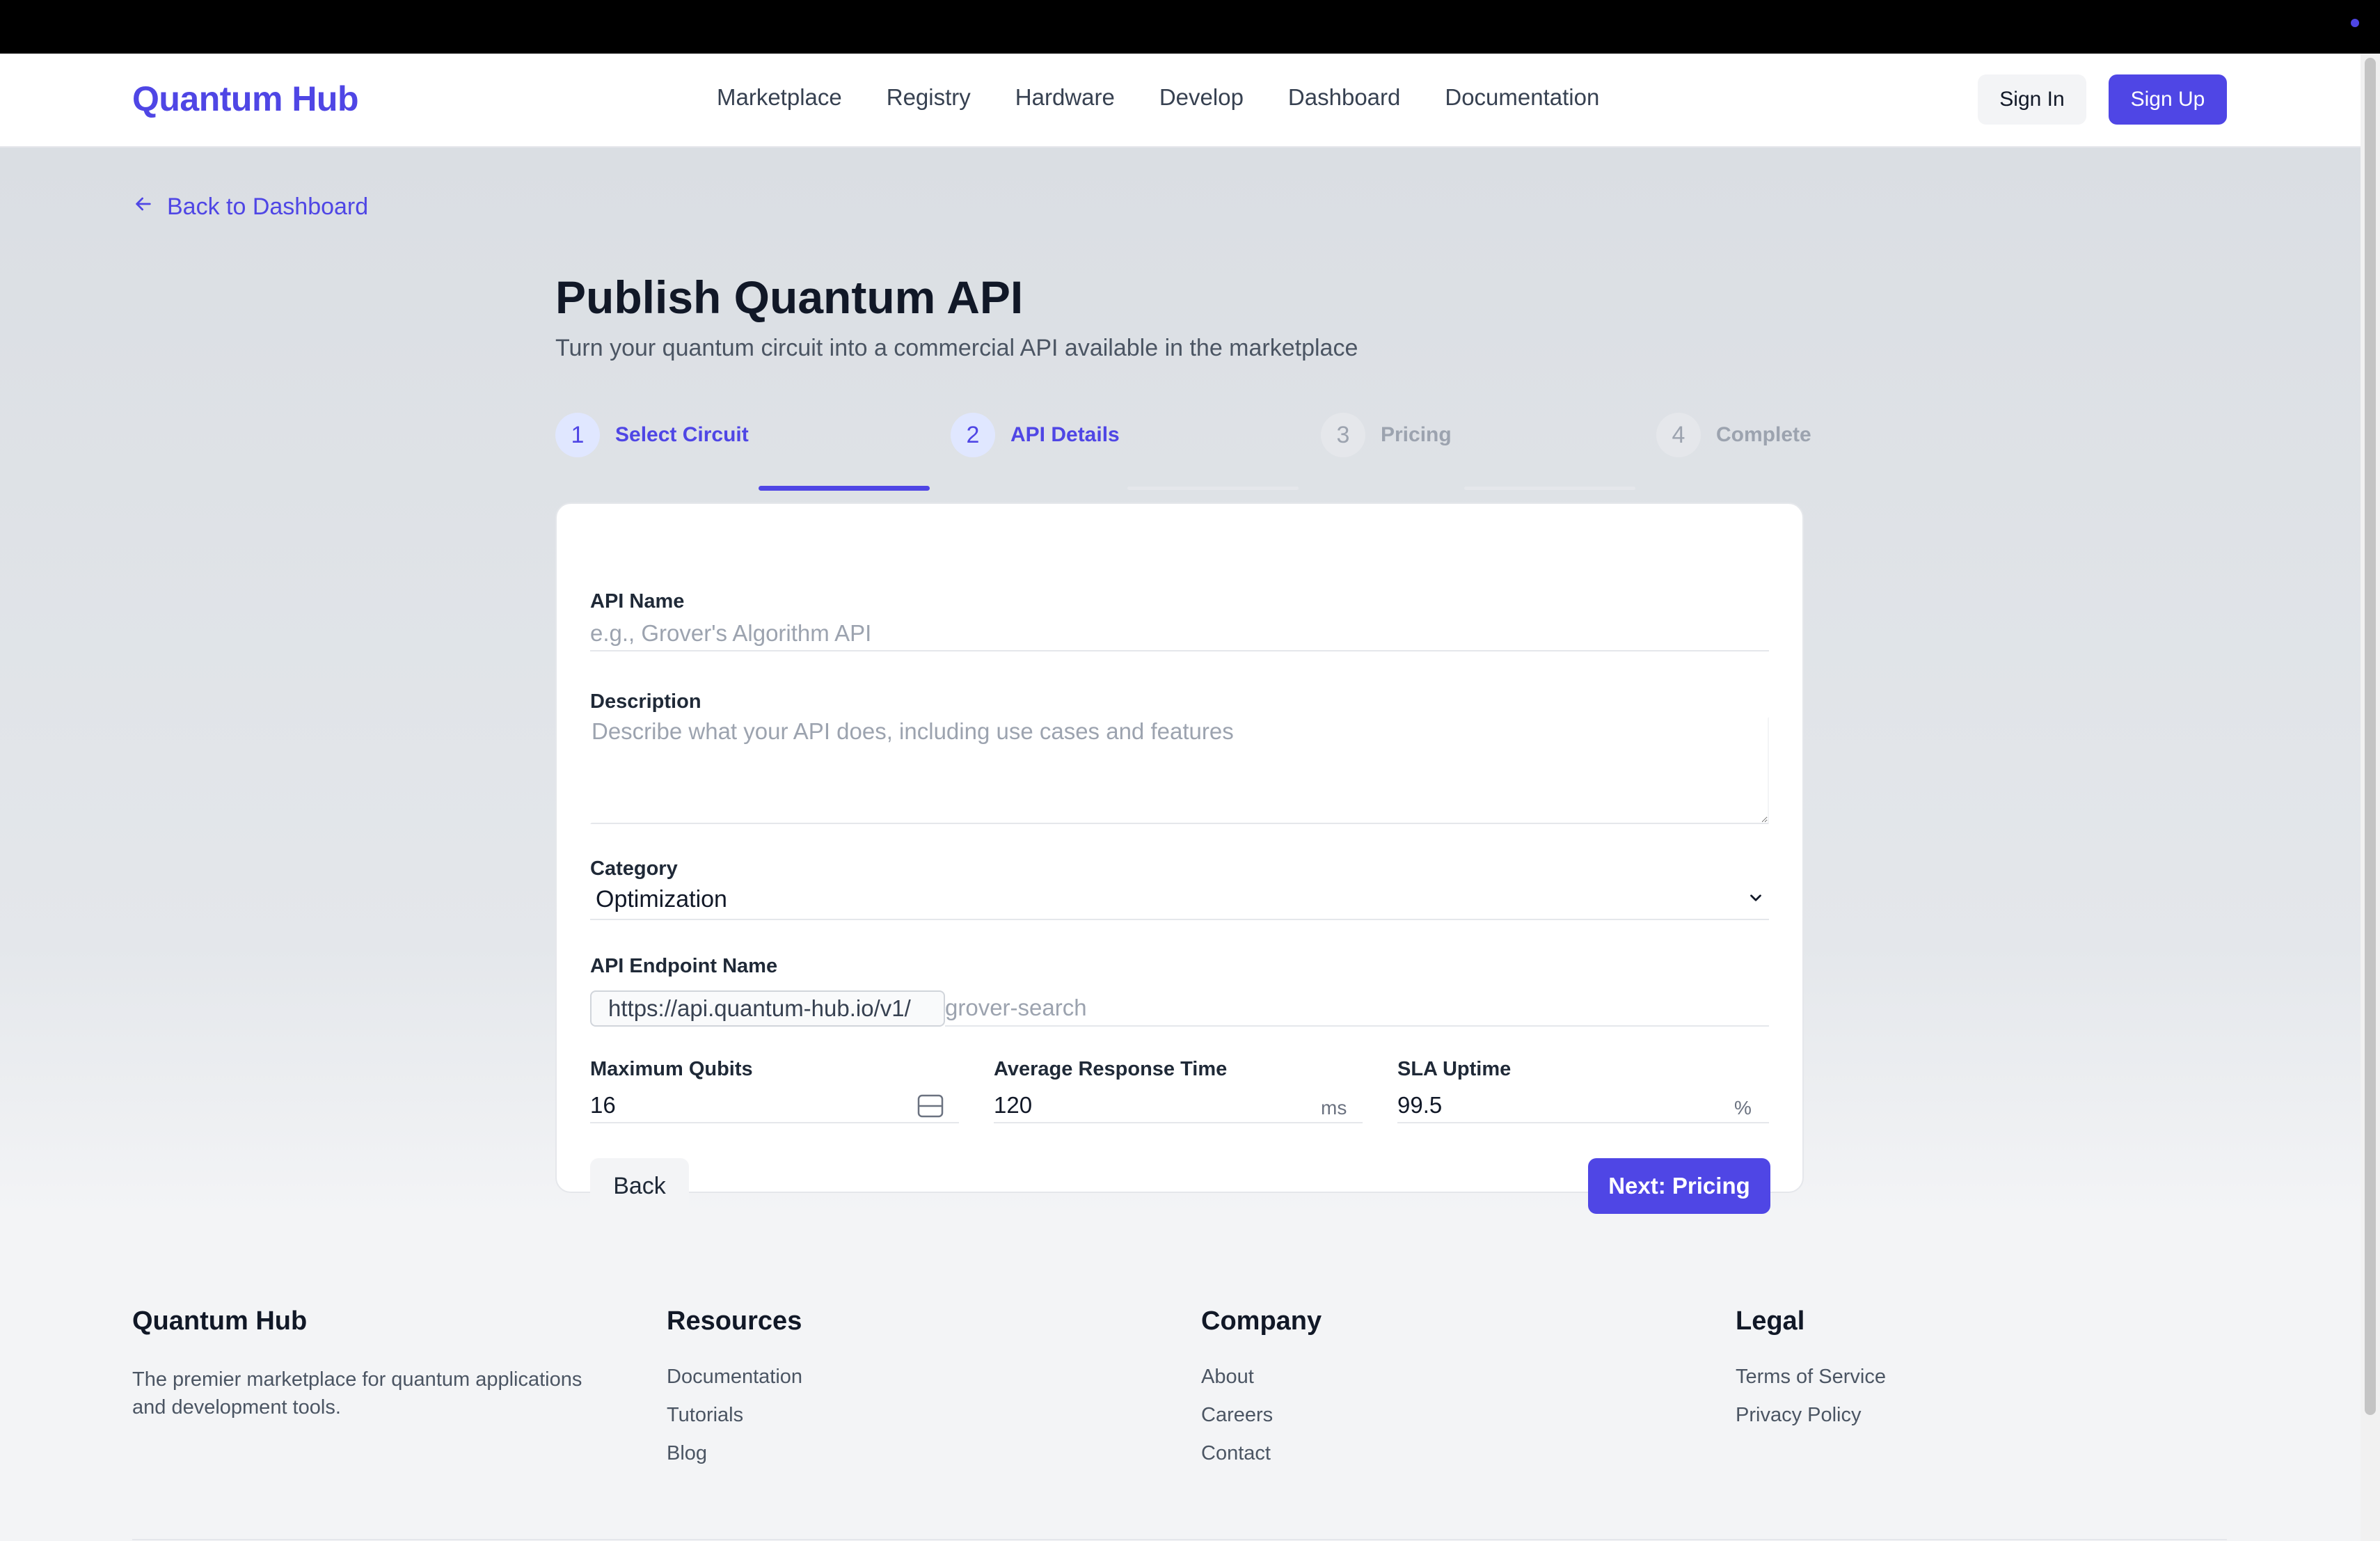 The width and height of the screenshot is (2380, 1541). I want to click on footer-brand-title: Quantum Hub, so click(220, 1321).